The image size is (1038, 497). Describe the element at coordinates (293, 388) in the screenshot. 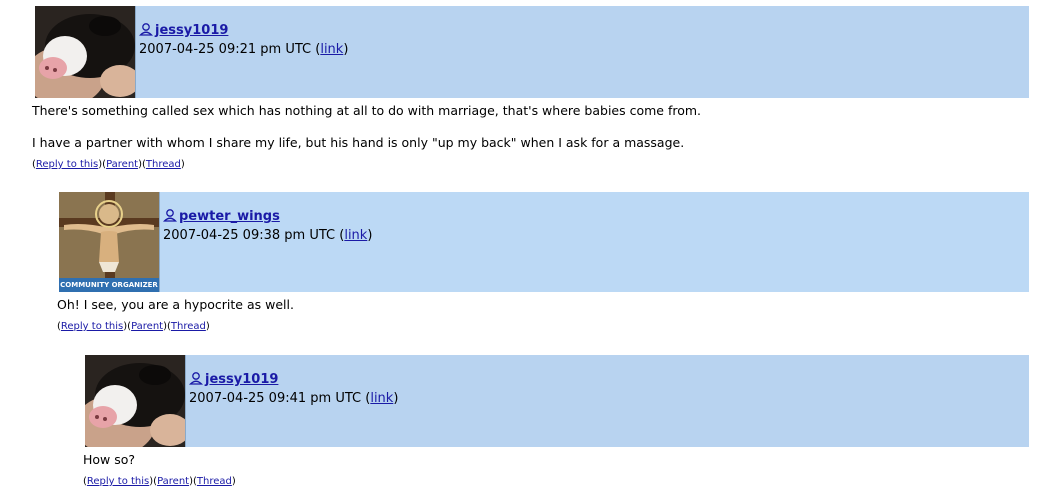

I see `comment-meta: jessy1019 2007-04-25 09:41 pm UTC (link)` at that location.